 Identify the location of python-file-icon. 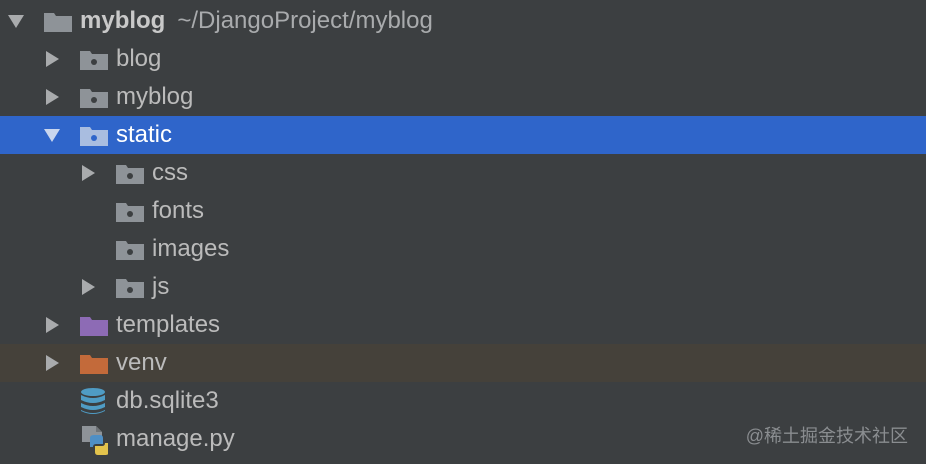
(95, 440).